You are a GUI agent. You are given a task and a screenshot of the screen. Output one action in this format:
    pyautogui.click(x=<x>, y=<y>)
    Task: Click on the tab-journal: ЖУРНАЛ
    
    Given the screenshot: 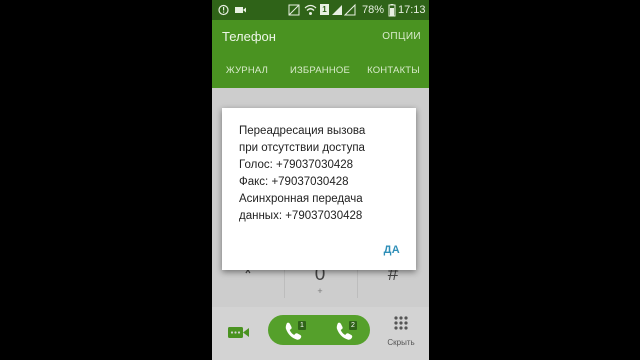 What is the action you would take?
    pyautogui.click(x=247, y=71)
    